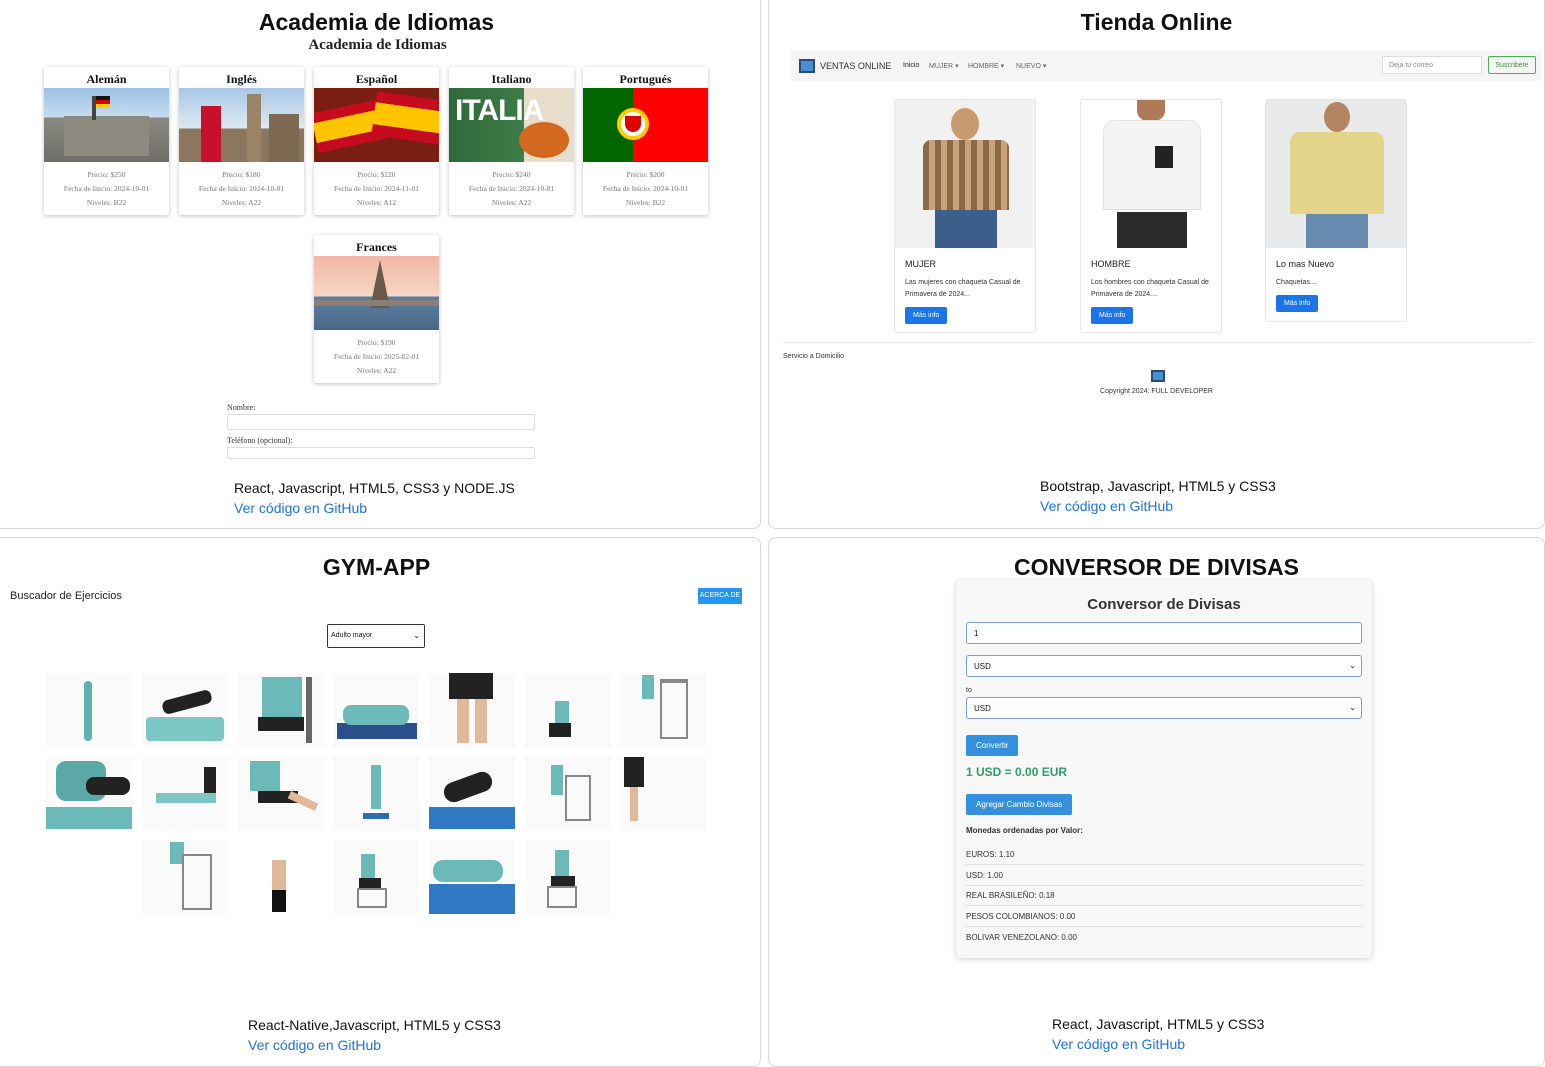  I want to click on product-title: MUJER, so click(920, 264).